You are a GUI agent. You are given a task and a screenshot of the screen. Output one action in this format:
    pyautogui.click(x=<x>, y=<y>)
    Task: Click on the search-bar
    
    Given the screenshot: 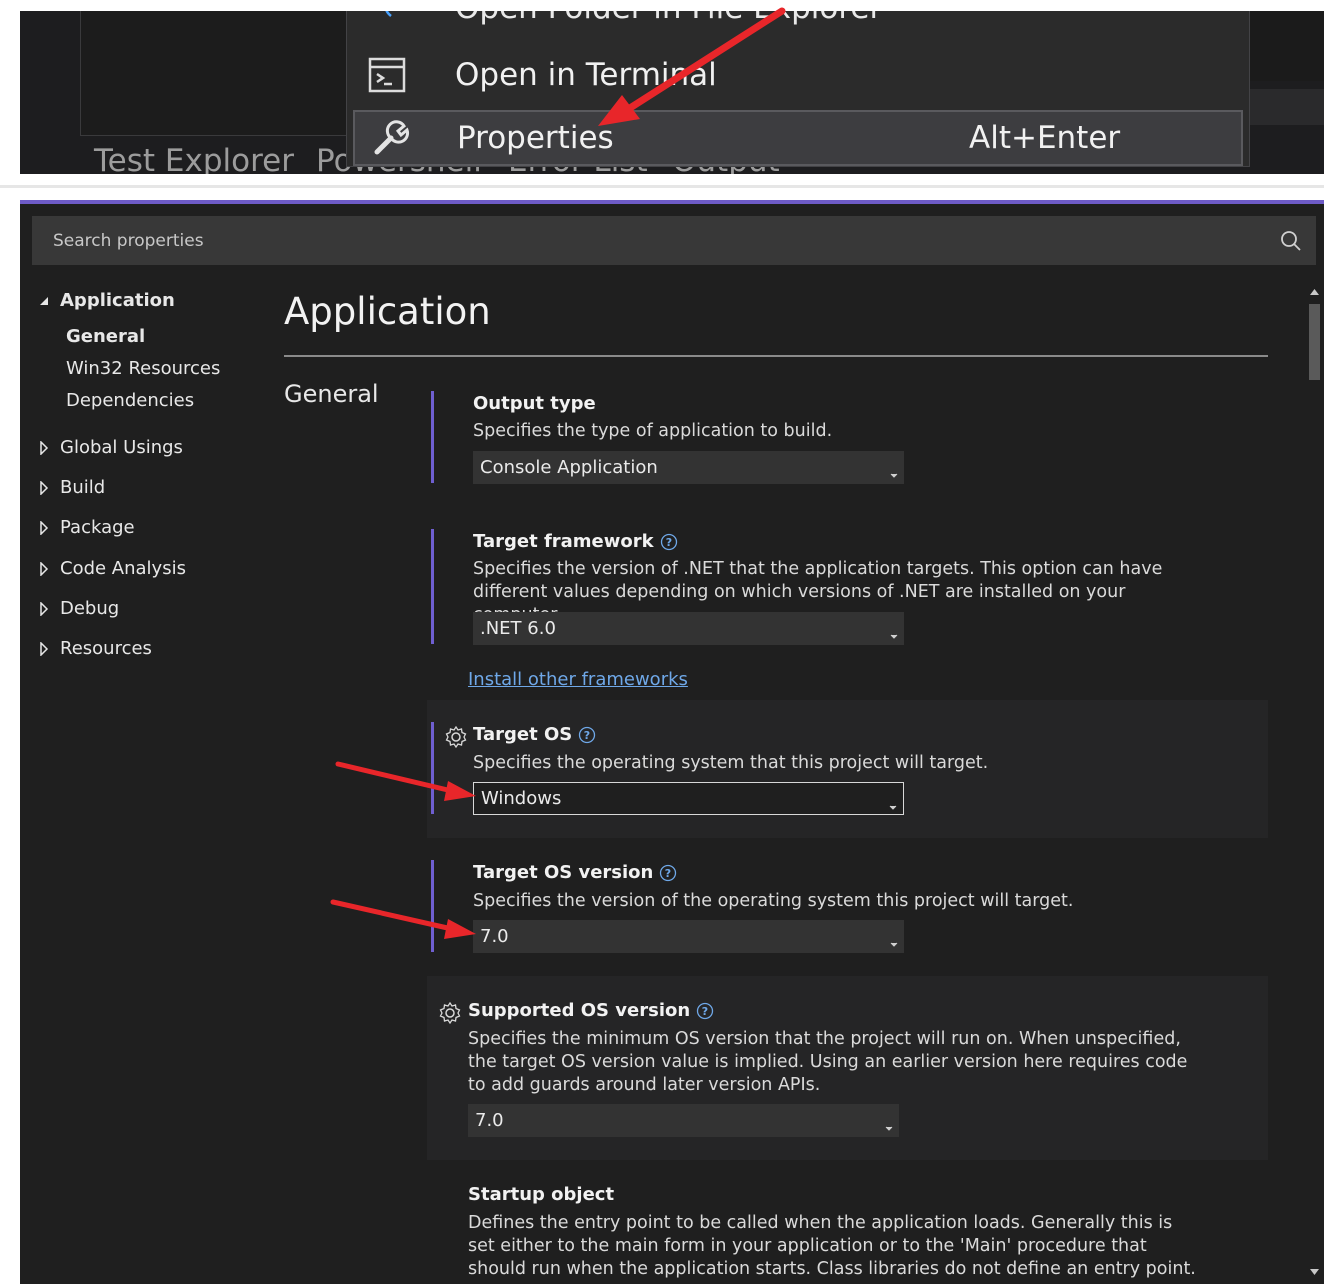 What is the action you would take?
    pyautogui.click(x=674, y=240)
    